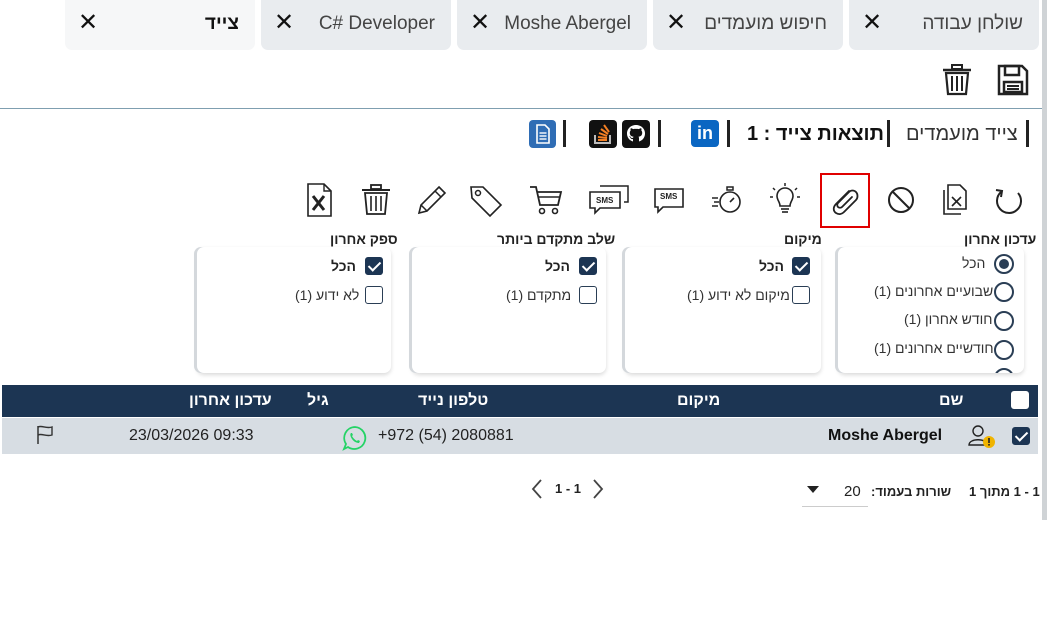 This screenshot has width=1047, height=630. What do you see at coordinates (765, 23) in the screenshot?
I see `tab-label: חיפוש מועמדים` at bounding box center [765, 23].